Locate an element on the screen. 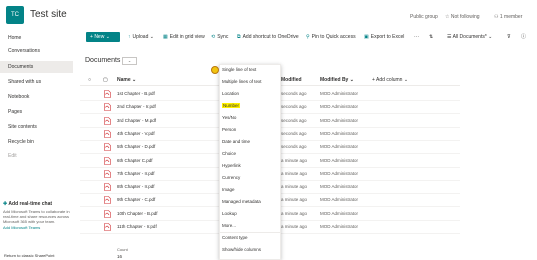 The image size is (537, 260). nav-item-pages: Pages is located at coordinates (36, 112).